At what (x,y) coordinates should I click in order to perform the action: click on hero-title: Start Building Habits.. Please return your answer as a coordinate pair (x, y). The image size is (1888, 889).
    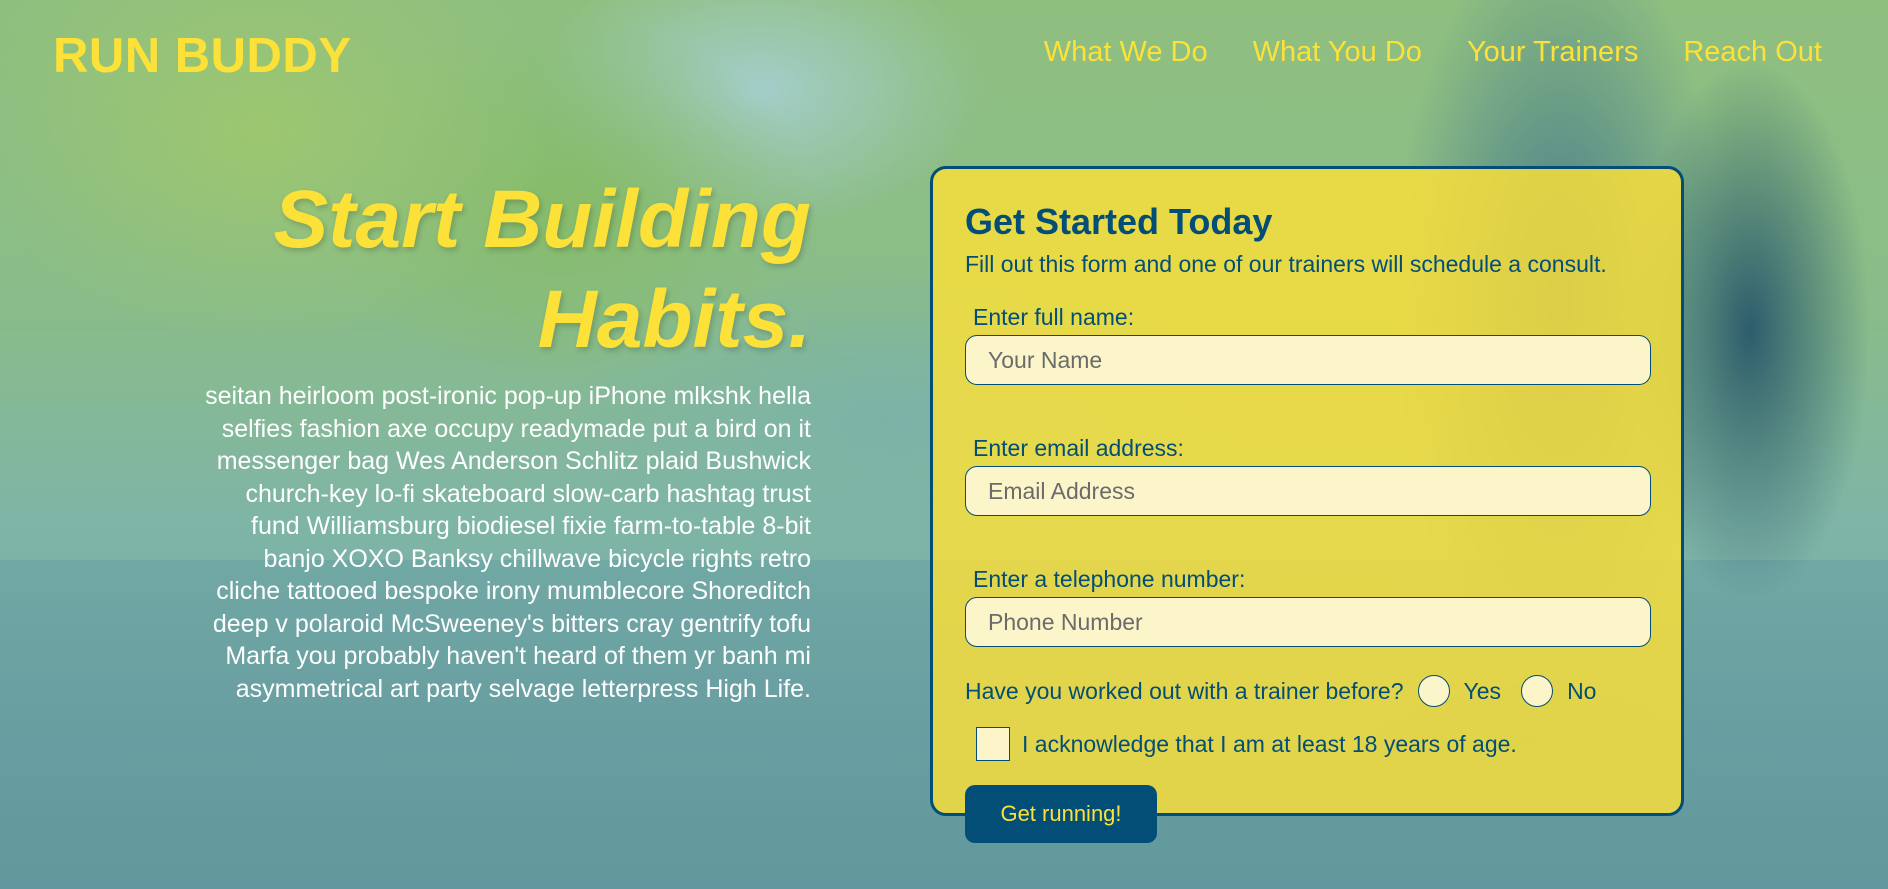
    Looking at the image, I should click on (505, 270).